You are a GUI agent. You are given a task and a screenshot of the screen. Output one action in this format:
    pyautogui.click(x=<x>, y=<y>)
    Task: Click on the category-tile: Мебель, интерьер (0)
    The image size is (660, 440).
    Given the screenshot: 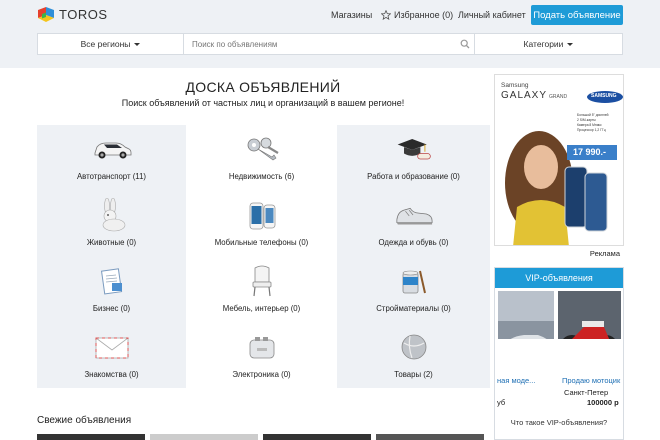 What is the action you would take?
    pyautogui.click(x=261, y=289)
    